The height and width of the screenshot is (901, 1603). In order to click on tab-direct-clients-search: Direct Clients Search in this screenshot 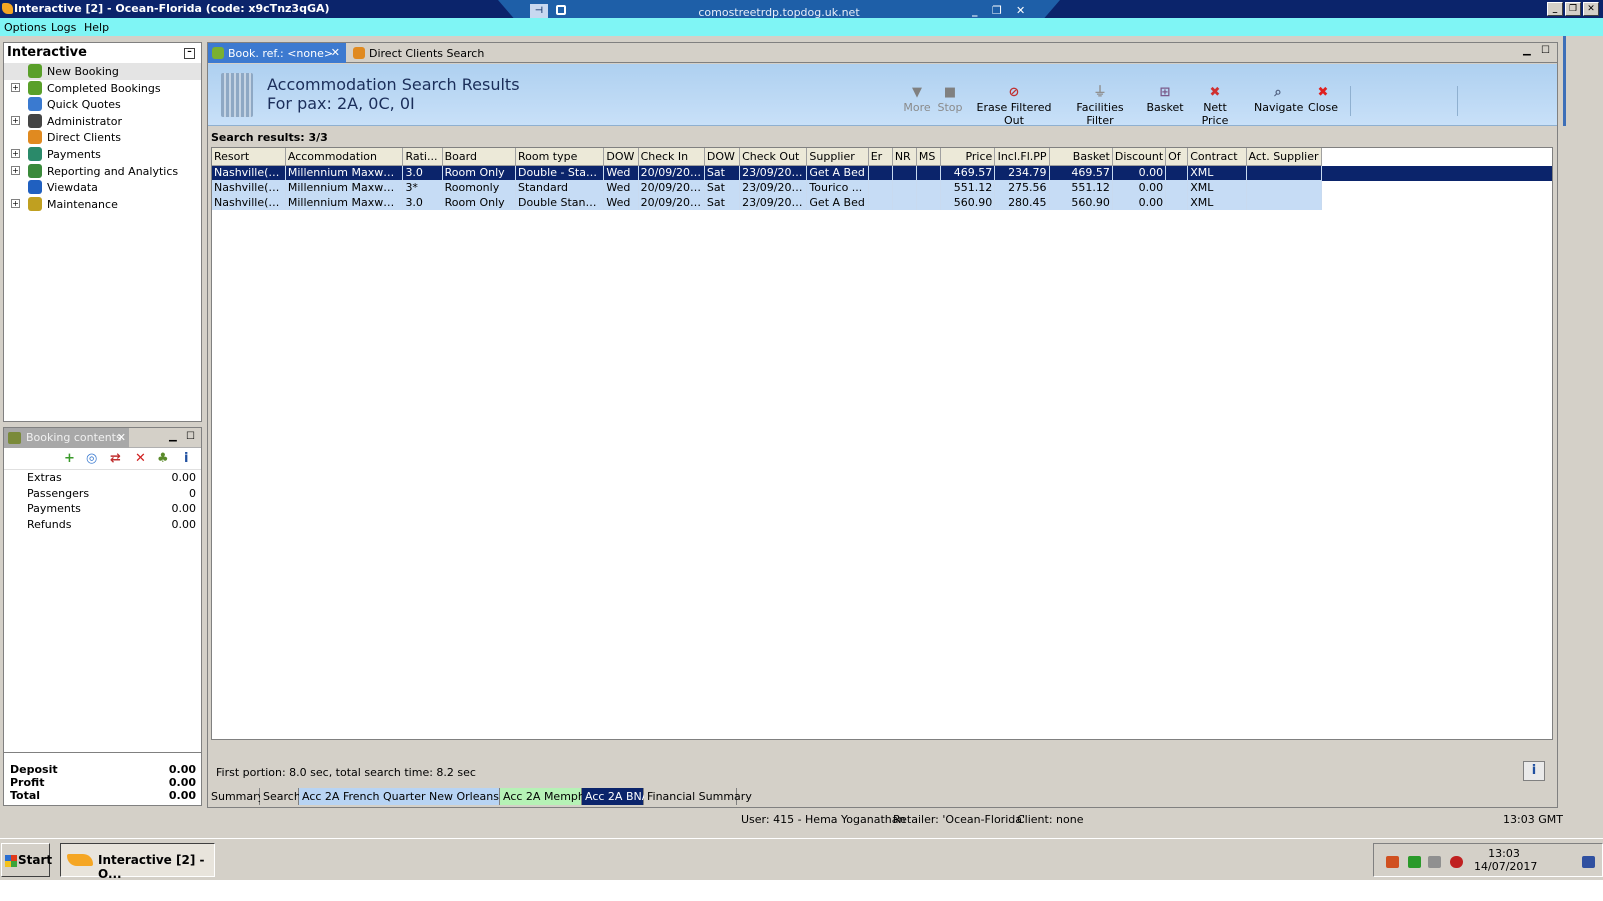, I will do `click(421, 53)`.